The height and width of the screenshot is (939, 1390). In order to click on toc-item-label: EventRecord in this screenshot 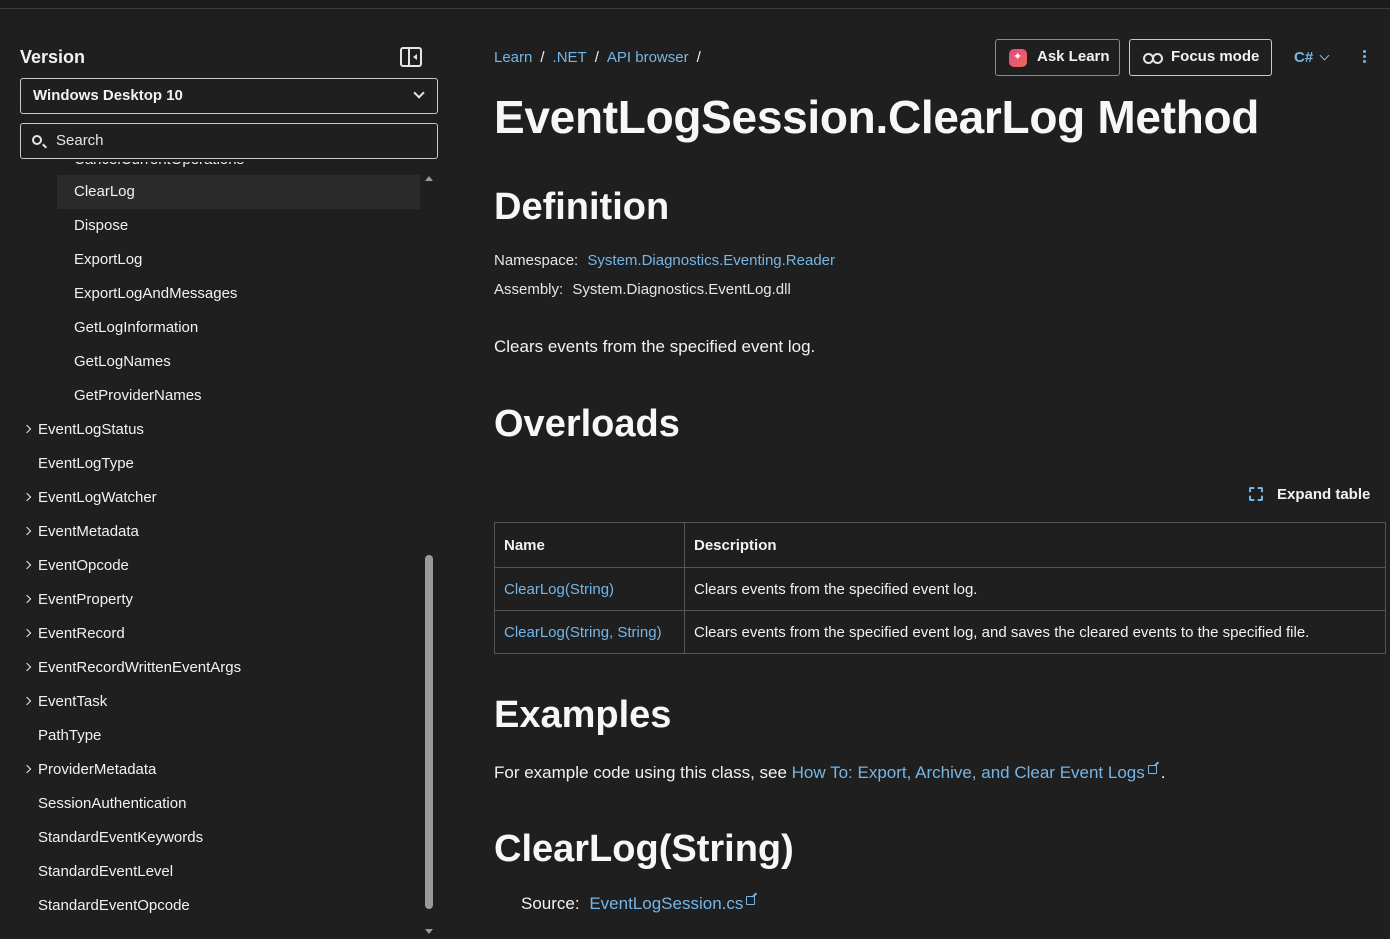, I will do `click(81, 633)`.